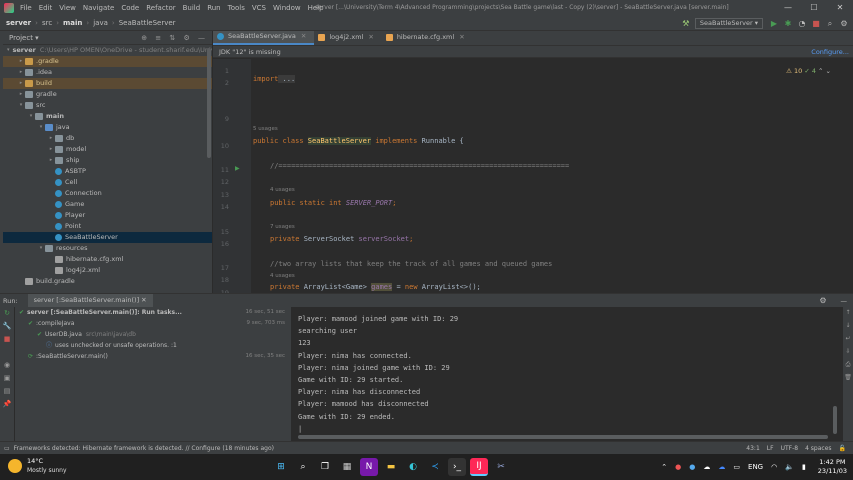  I want to click on line-separator: LF, so click(770, 448).